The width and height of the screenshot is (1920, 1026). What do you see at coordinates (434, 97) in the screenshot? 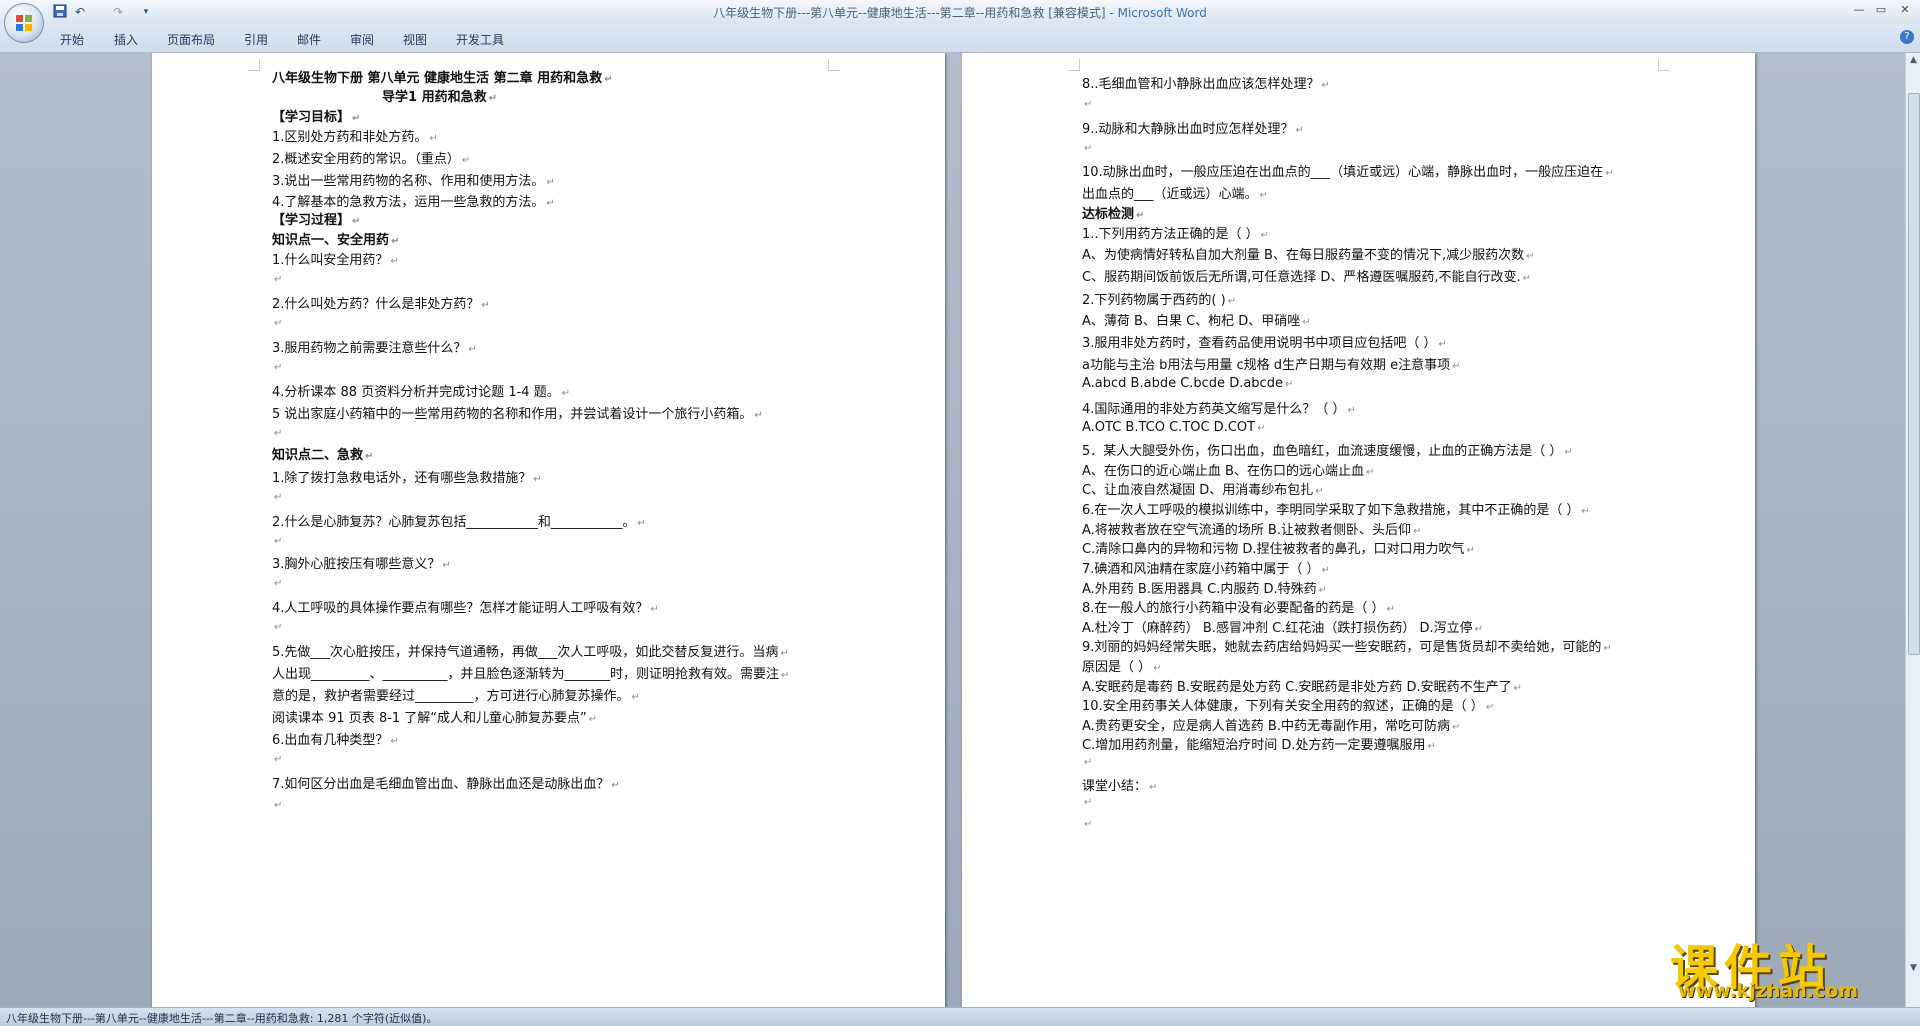
I see `line-text: 导学1 用药和急救` at bounding box center [434, 97].